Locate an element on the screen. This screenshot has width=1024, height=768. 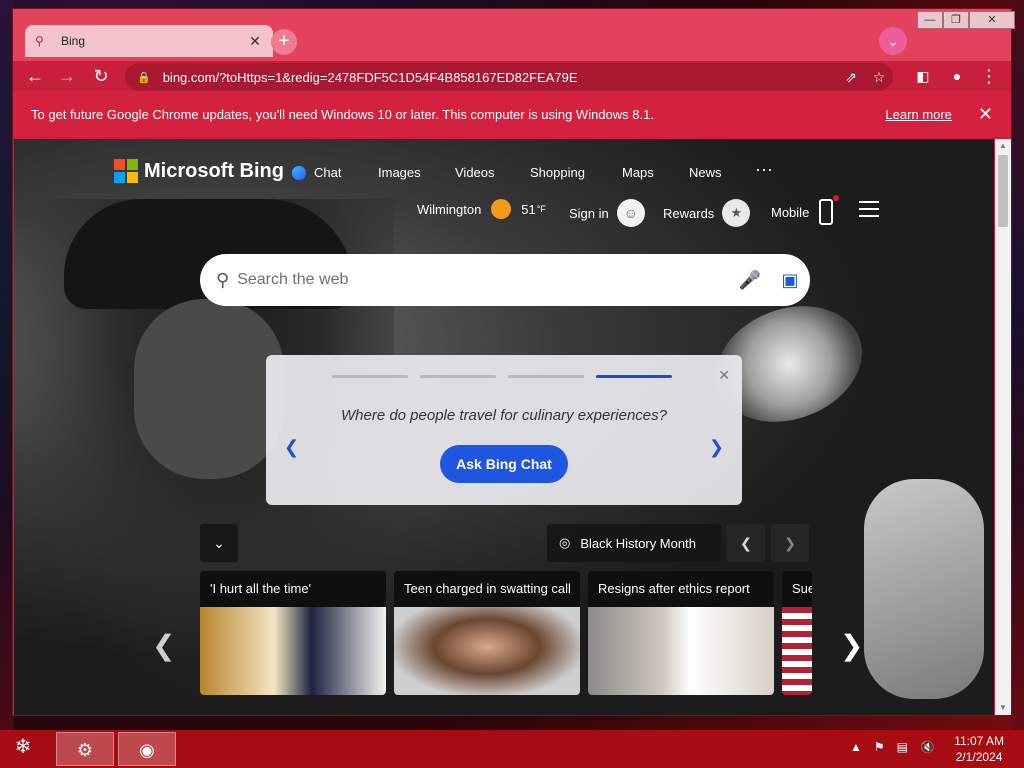
collapse-feed-chevron-icon: ⌄ is located at coordinates (219, 543).